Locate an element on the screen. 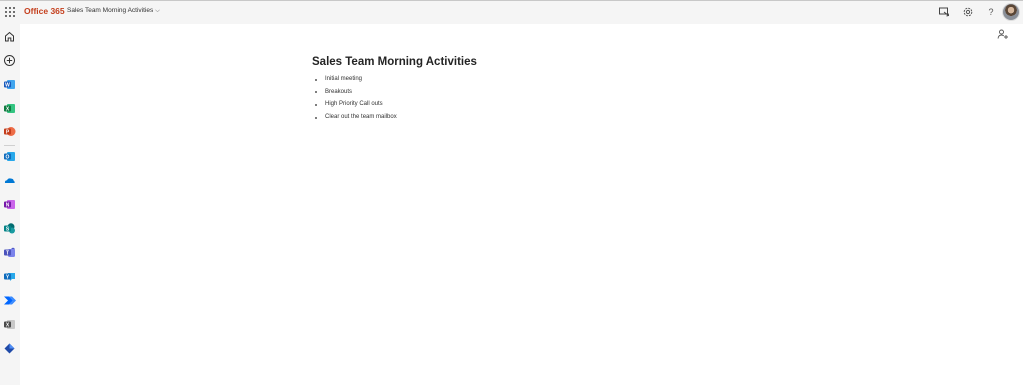  outlook-icon: O is located at coordinates (9, 156).